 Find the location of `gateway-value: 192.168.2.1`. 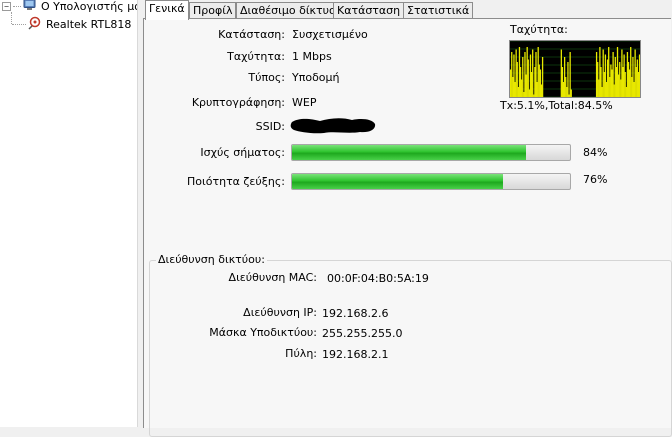

gateway-value: 192.168.2.1 is located at coordinates (355, 354).